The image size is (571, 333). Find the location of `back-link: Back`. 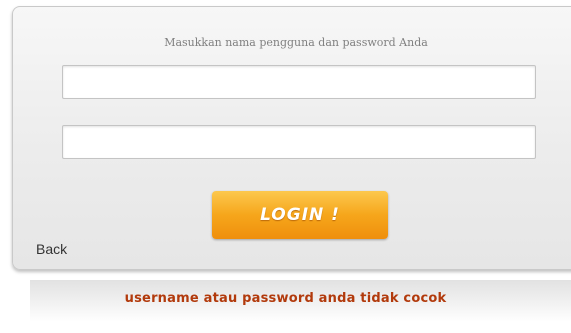

back-link: Back is located at coordinates (51, 249).